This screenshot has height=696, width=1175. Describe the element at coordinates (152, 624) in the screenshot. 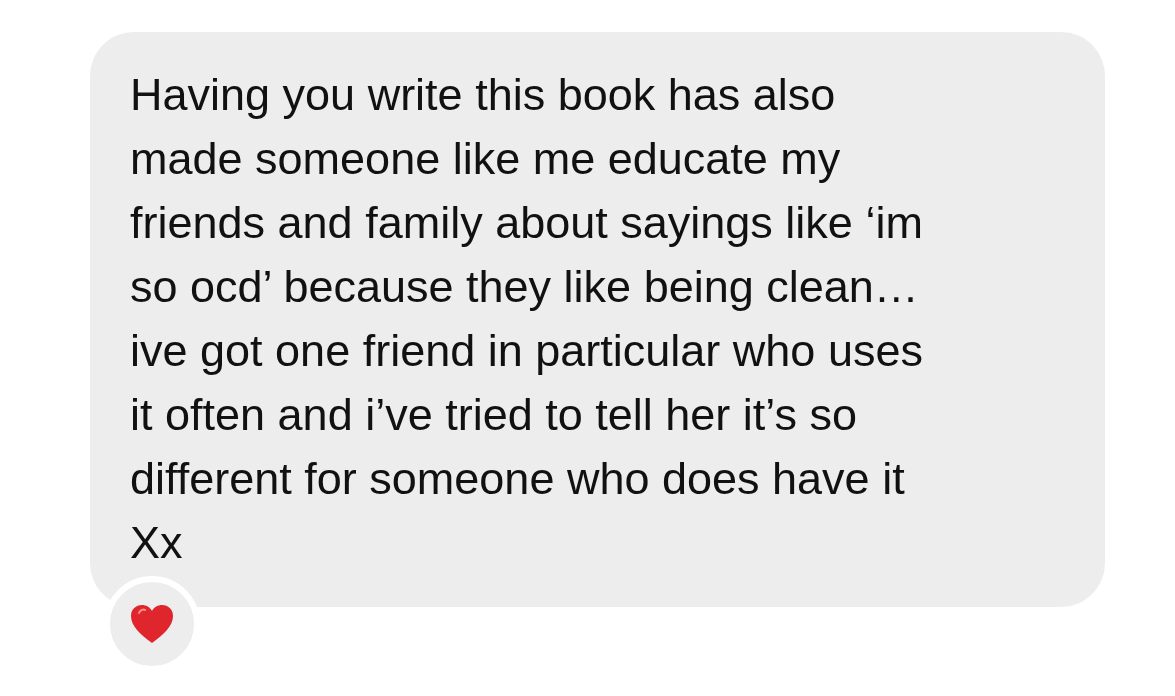

I see `heart-icon` at that location.